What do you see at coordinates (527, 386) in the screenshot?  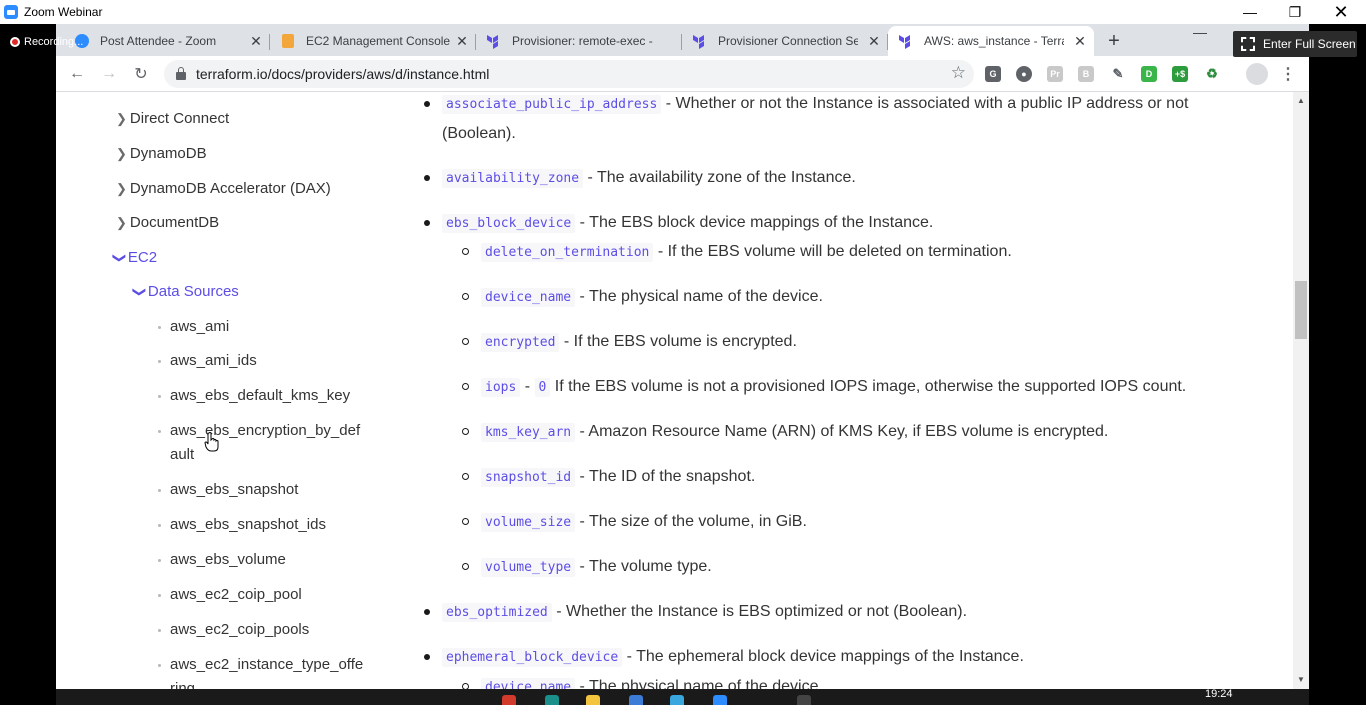 I see `attribute-description: -` at bounding box center [527, 386].